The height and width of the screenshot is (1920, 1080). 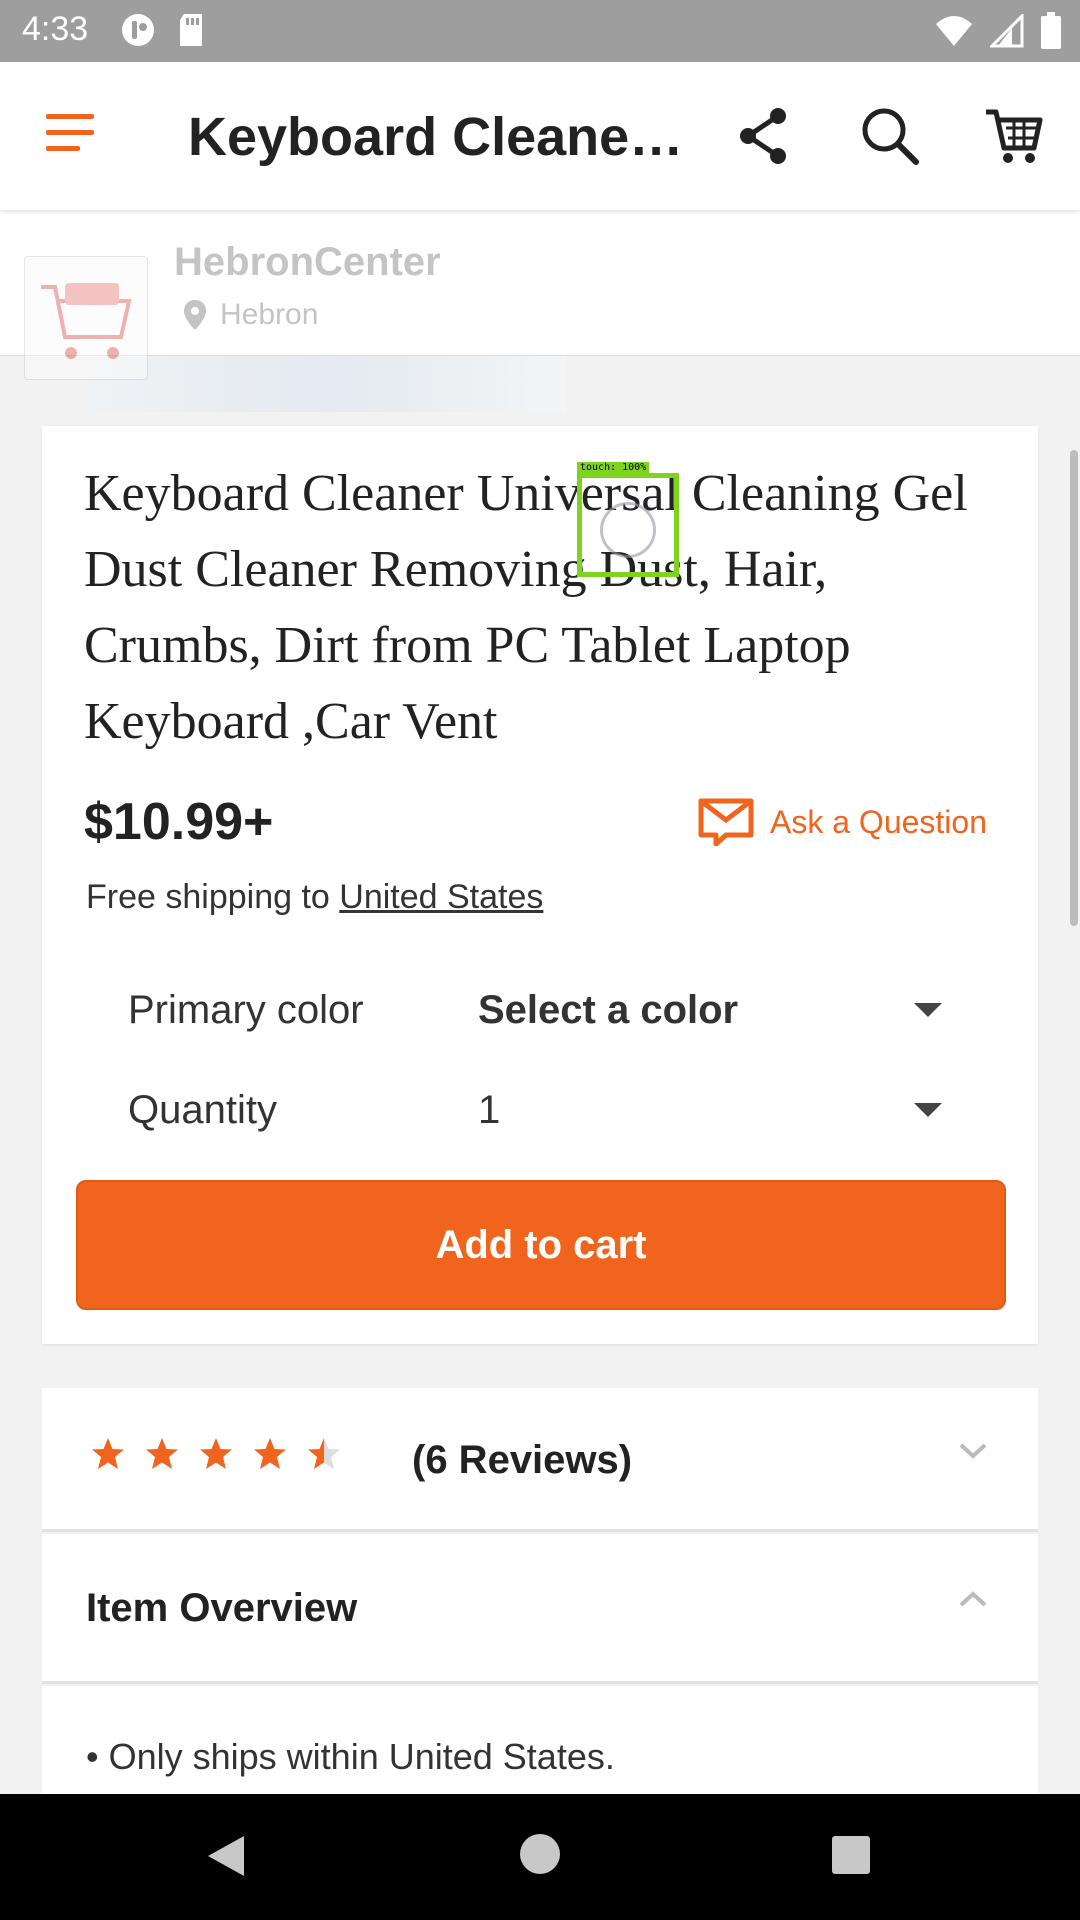 What do you see at coordinates (70, 133) in the screenshot?
I see `menu-icon` at bounding box center [70, 133].